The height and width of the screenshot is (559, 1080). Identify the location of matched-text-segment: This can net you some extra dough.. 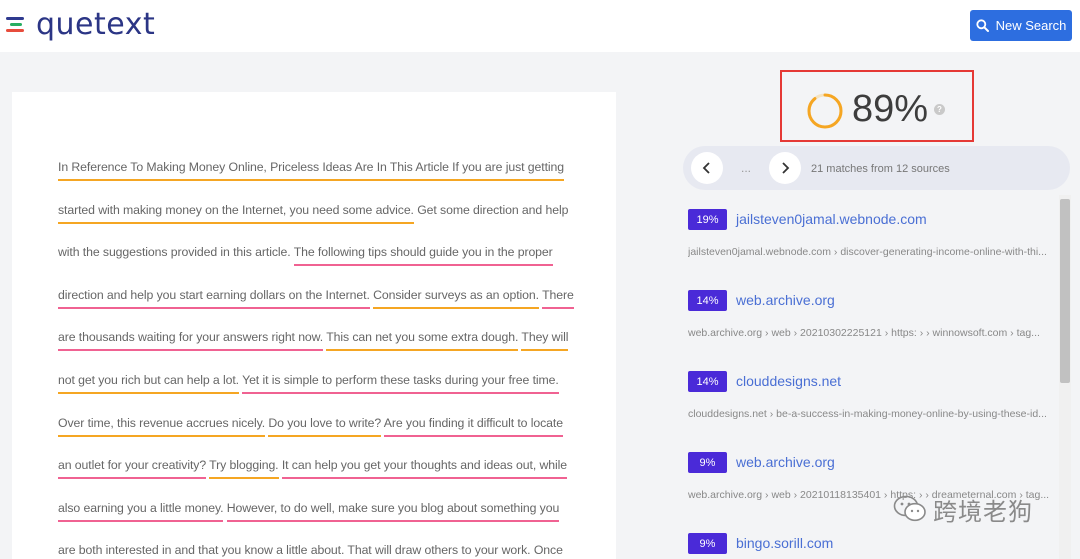
(422, 341).